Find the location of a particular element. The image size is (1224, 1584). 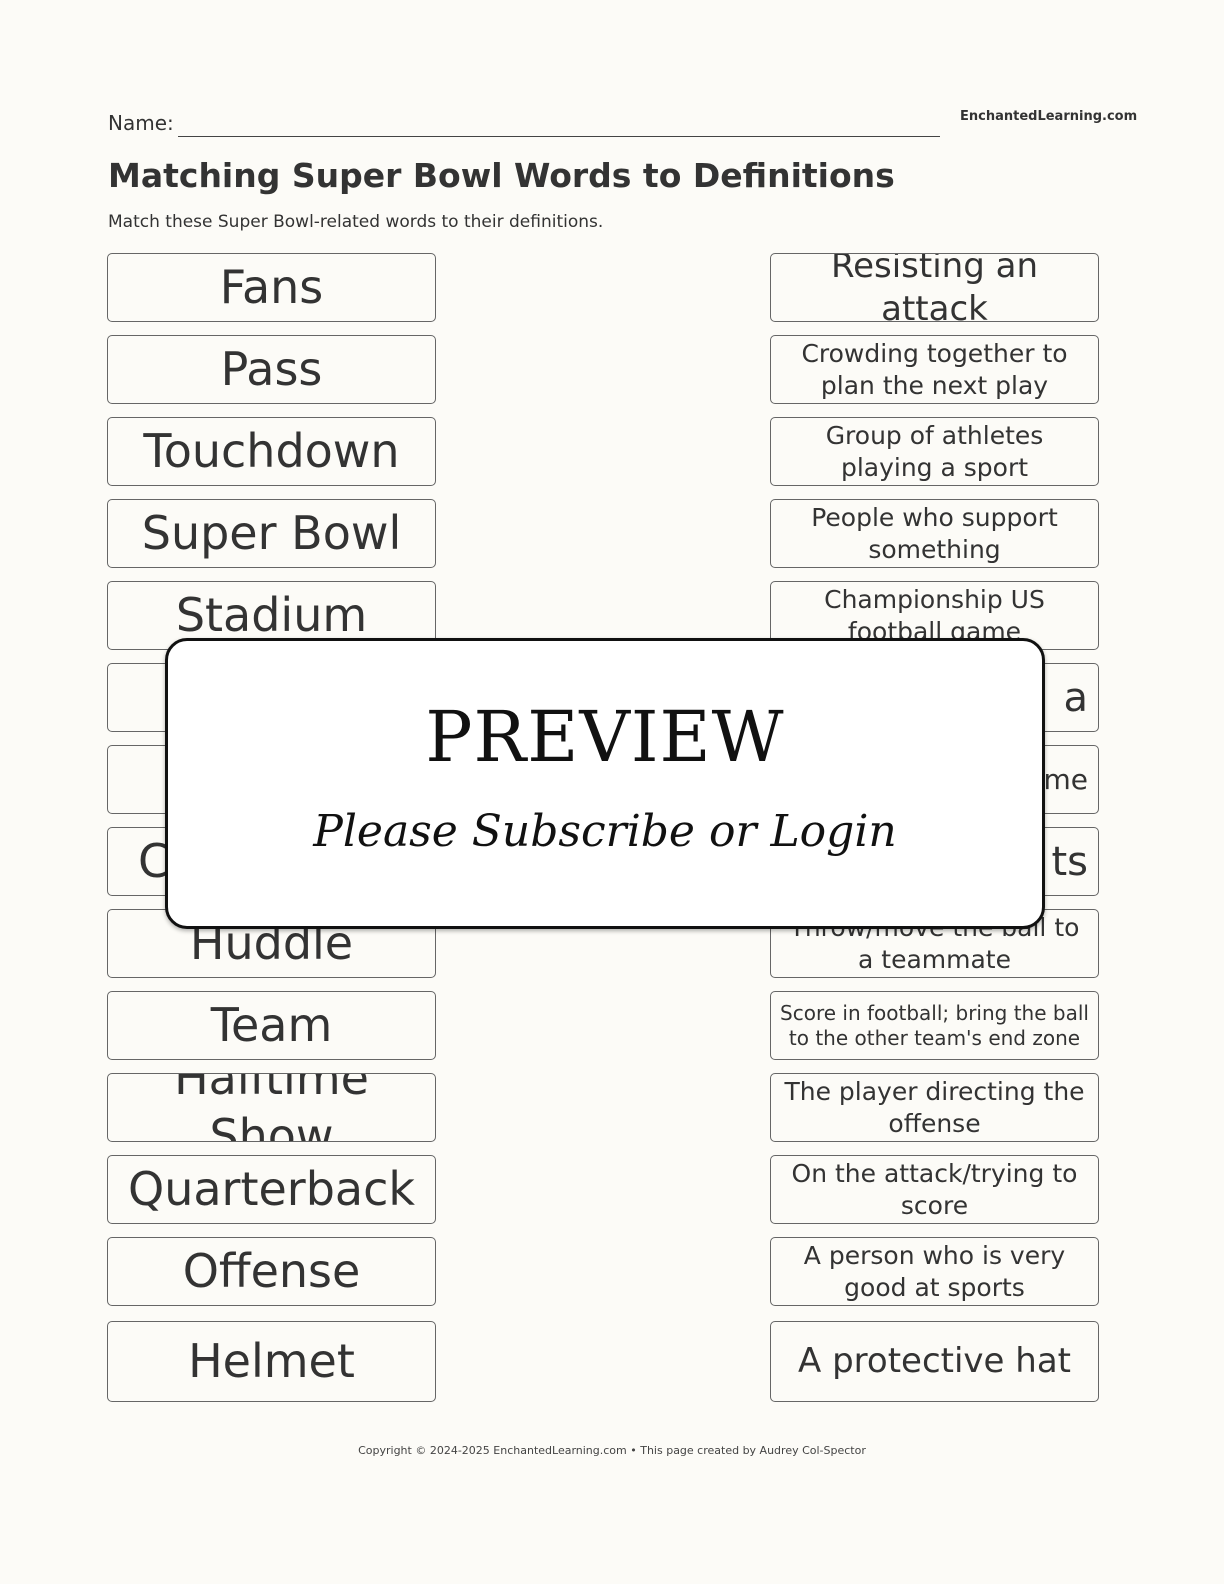

definition-box: Group of athletes playing a sport is located at coordinates (934, 451).